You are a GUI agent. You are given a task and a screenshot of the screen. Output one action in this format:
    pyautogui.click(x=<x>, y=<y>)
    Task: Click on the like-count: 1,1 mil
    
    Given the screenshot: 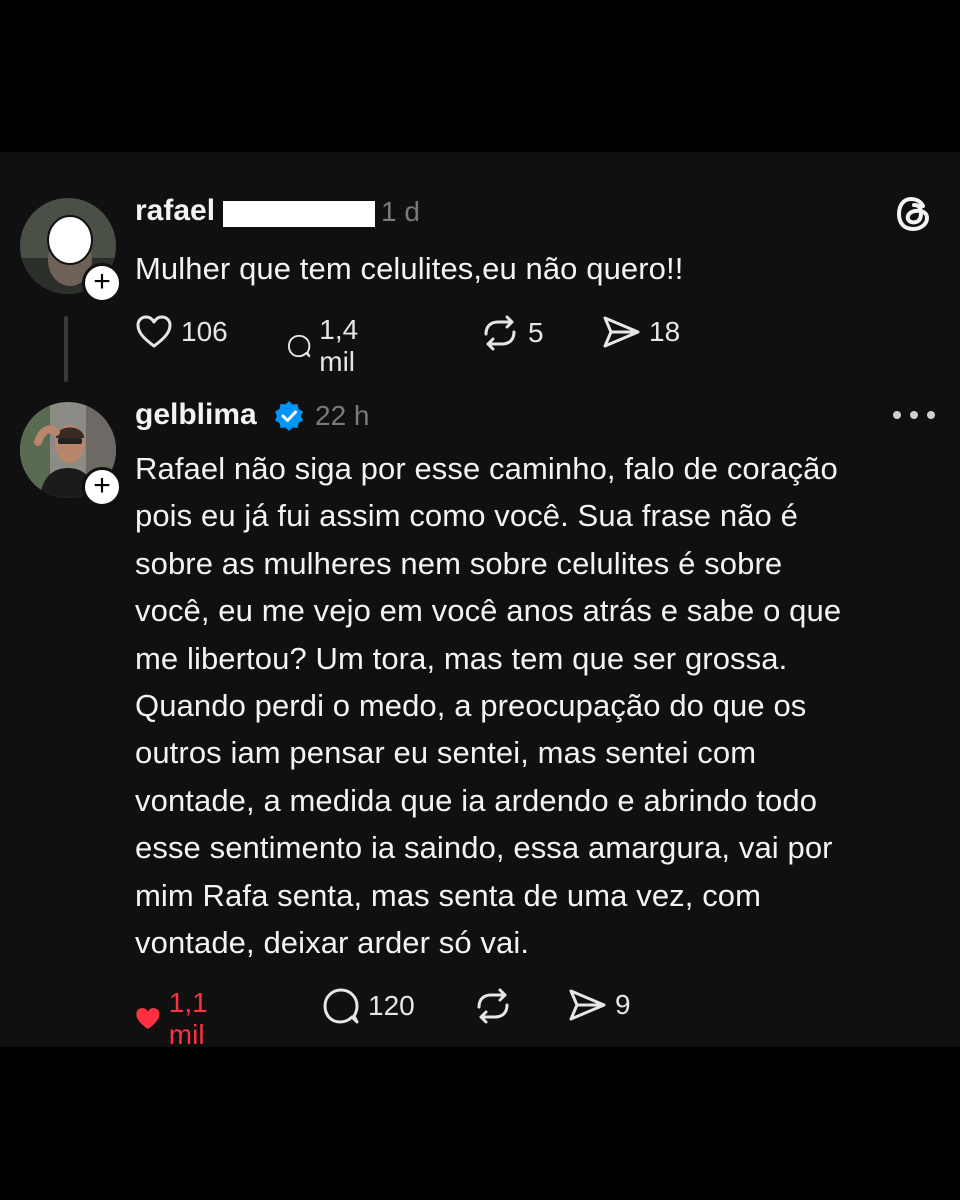 What is the action you would take?
    pyautogui.click(x=188, y=1018)
    